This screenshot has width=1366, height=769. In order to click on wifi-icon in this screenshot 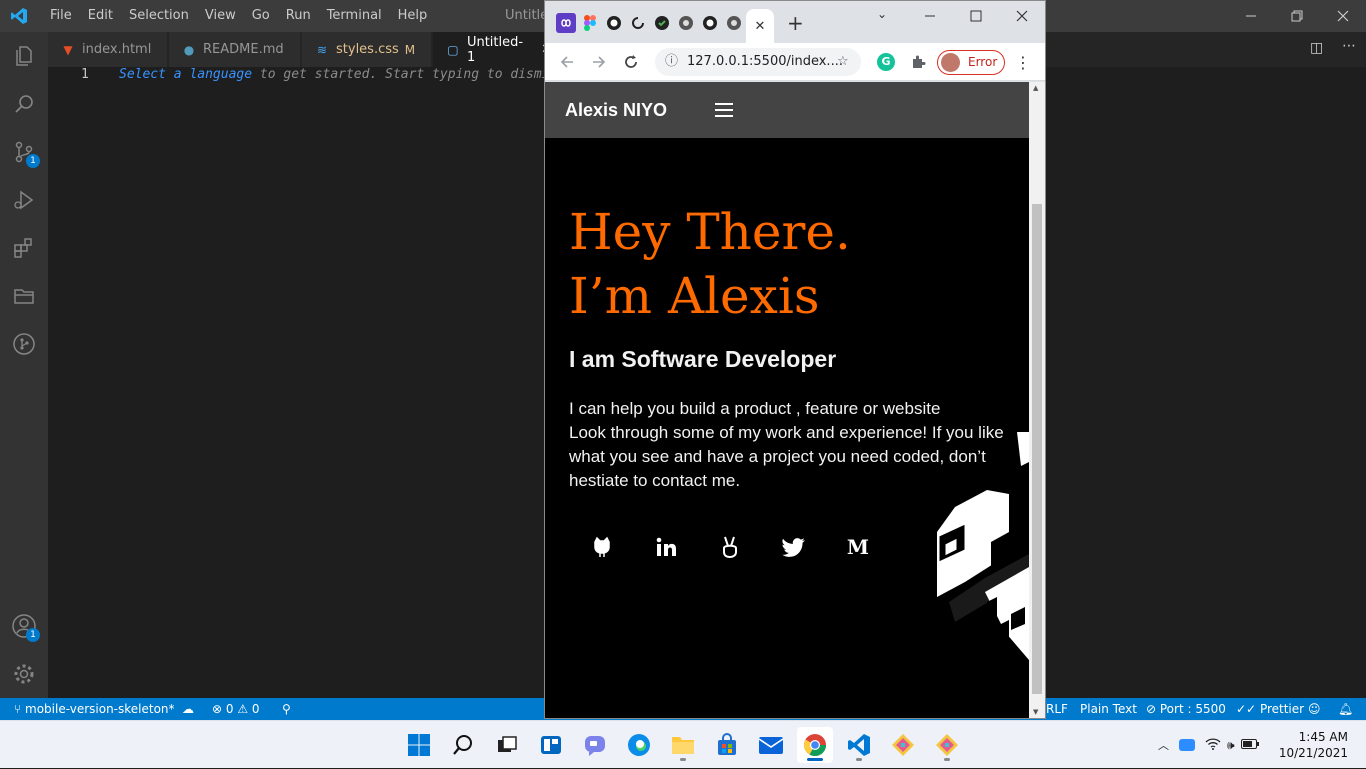, I will do `click(1213, 745)`.